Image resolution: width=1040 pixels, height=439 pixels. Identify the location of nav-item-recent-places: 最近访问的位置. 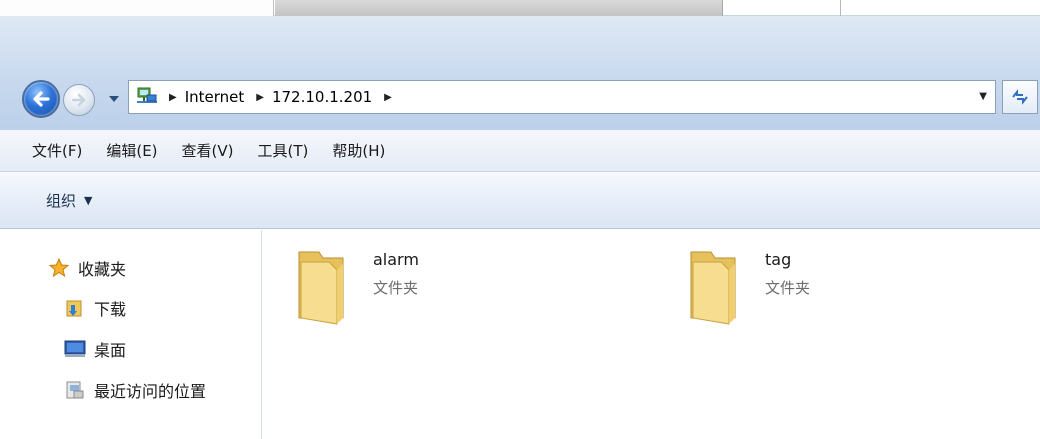
(135, 390).